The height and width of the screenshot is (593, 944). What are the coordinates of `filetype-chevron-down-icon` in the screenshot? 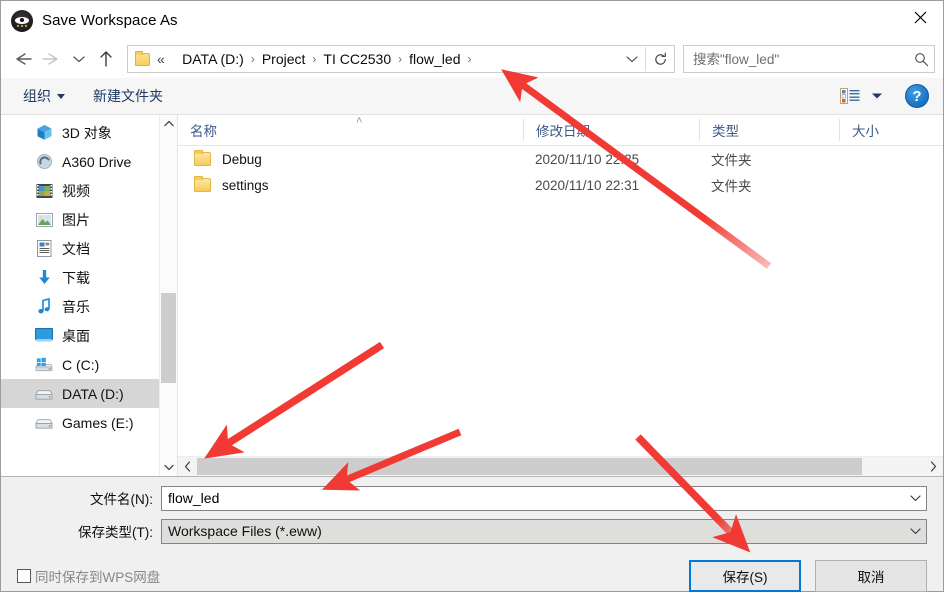 It's located at (915, 531).